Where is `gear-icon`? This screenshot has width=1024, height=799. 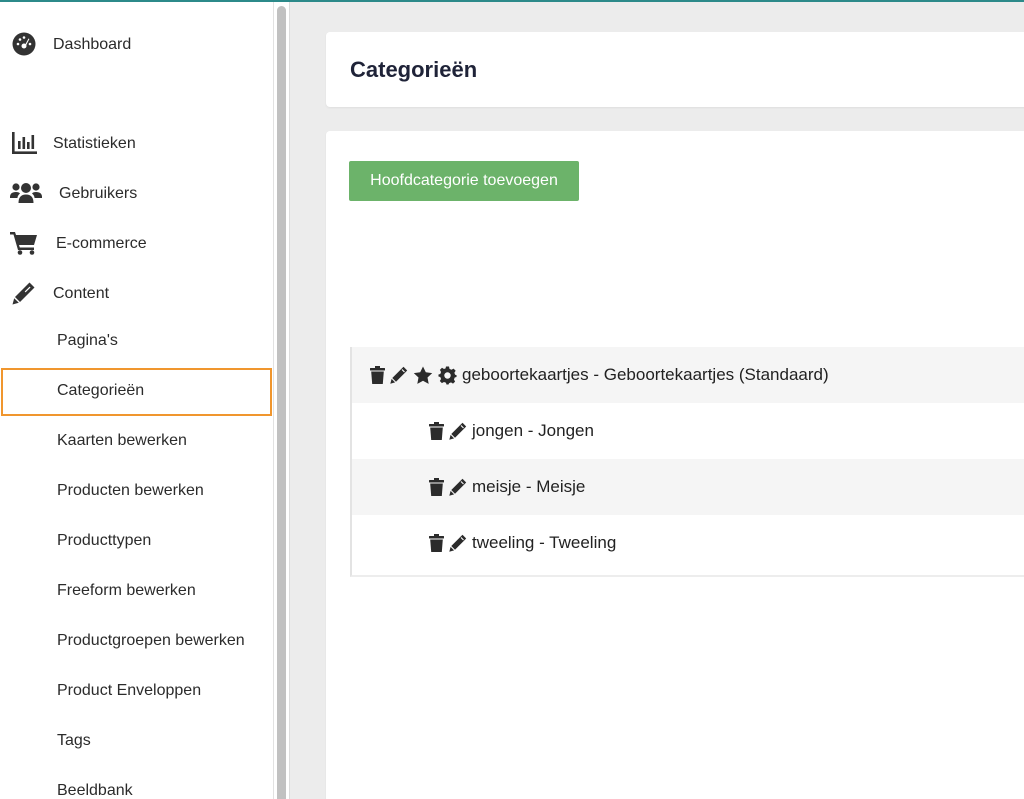
gear-icon is located at coordinates (447, 375).